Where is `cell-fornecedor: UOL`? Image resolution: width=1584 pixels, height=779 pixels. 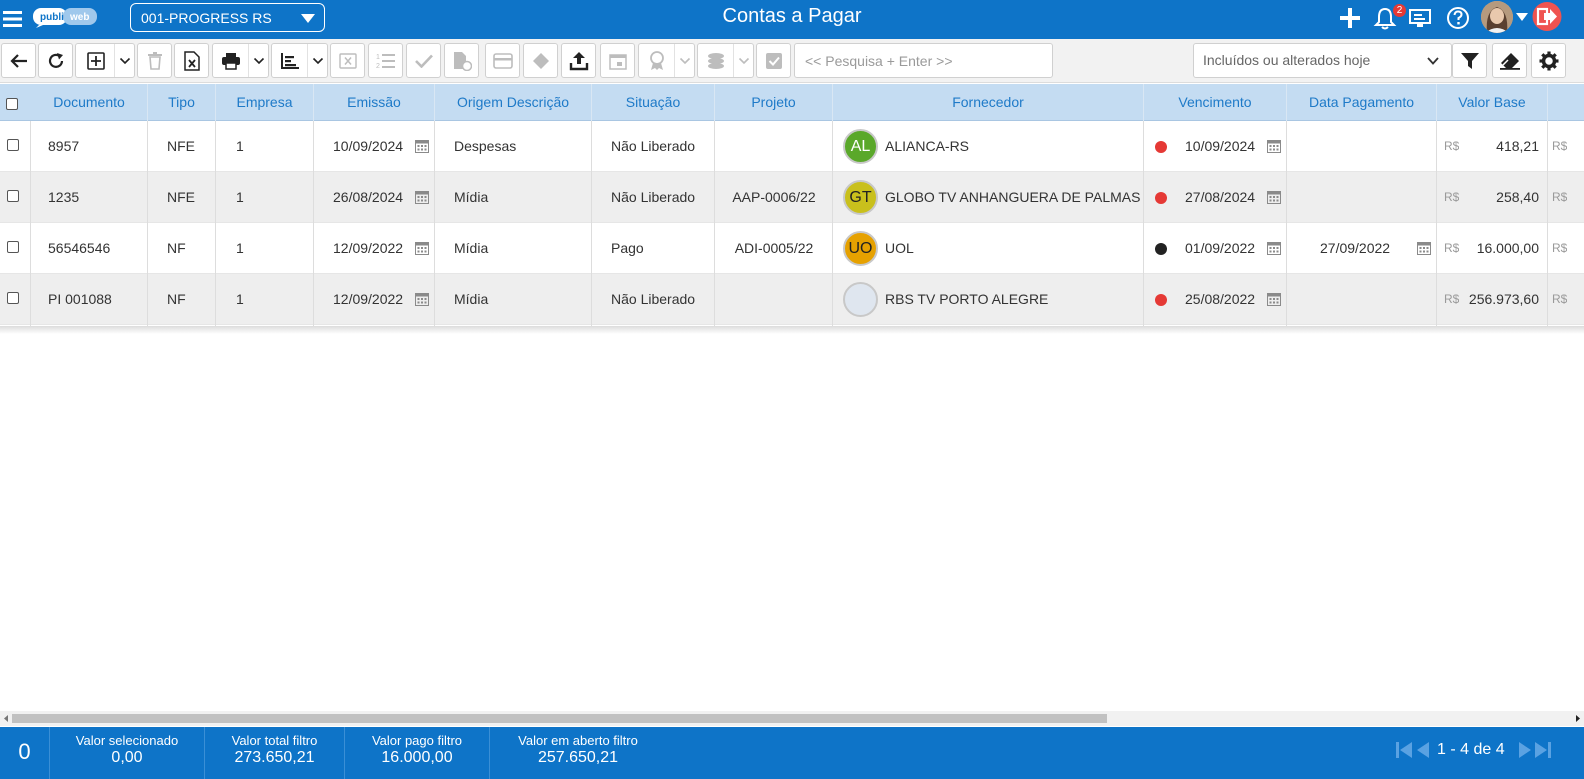
cell-fornecedor: UOL is located at coordinates (1013, 248).